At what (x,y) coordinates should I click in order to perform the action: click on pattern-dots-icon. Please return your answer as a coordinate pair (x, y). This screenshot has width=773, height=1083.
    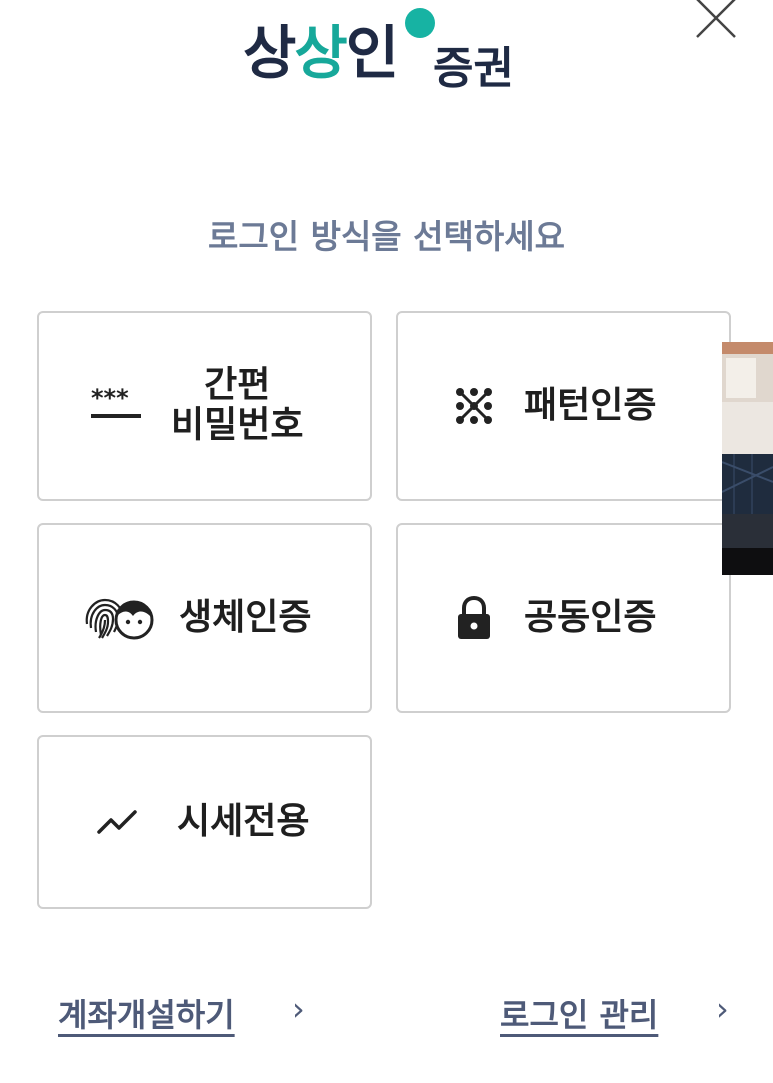
    Looking at the image, I should click on (474, 406).